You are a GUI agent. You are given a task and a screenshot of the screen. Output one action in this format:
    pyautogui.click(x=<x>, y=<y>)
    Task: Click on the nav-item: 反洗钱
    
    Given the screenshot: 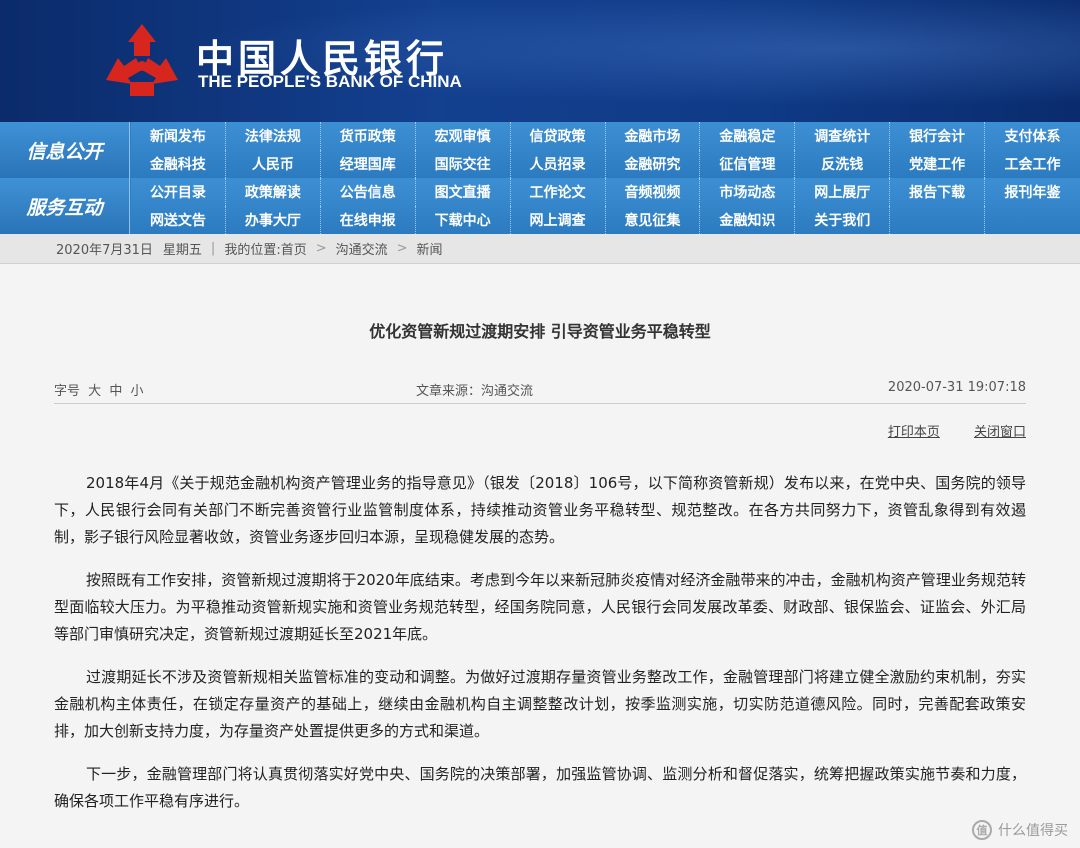 What is the action you would take?
    pyautogui.click(x=843, y=164)
    